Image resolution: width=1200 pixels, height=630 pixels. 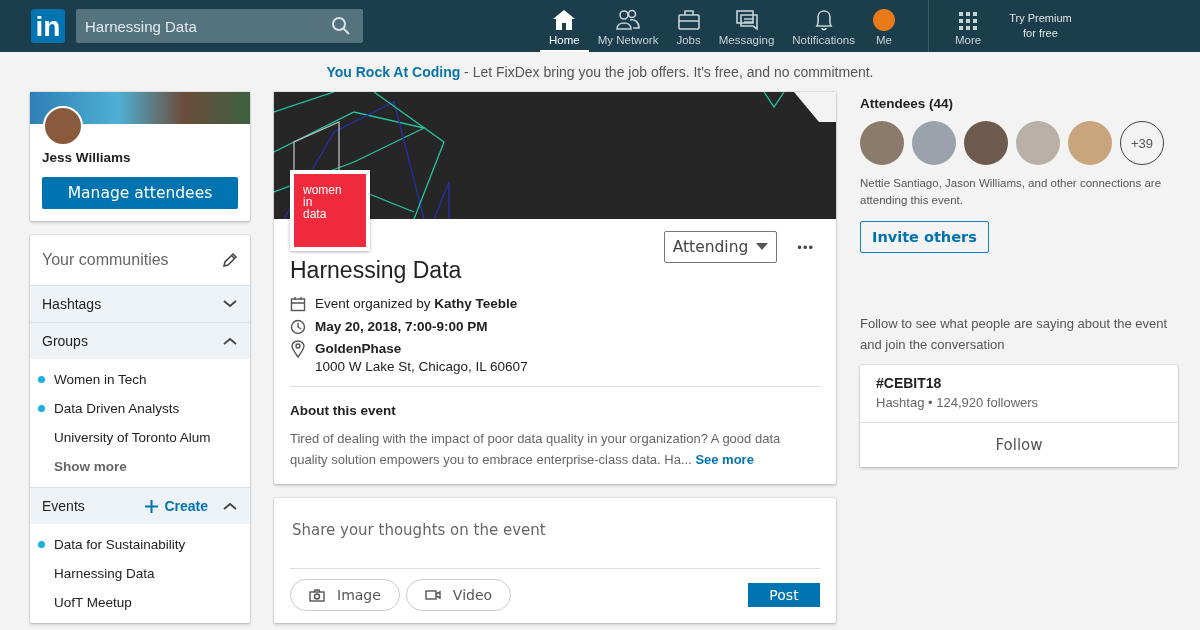 What do you see at coordinates (958, 402) in the screenshot?
I see `hashtag-meta: Hashtag • 124,920 followers` at bounding box center [958, 402].